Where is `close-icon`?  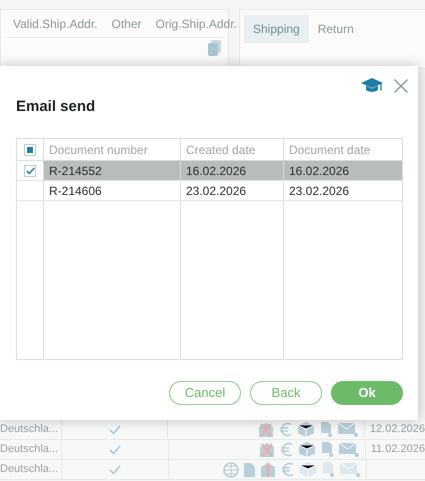
close-icon is located at coordinates (401, 86).